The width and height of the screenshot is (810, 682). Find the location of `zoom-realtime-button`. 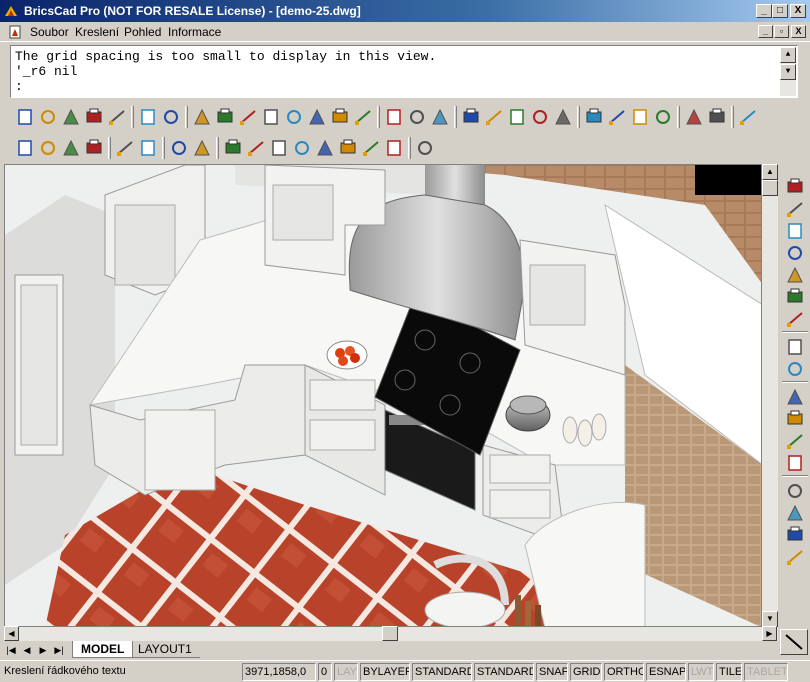

zoom-realtime-button is located at coordinates (795, 209).